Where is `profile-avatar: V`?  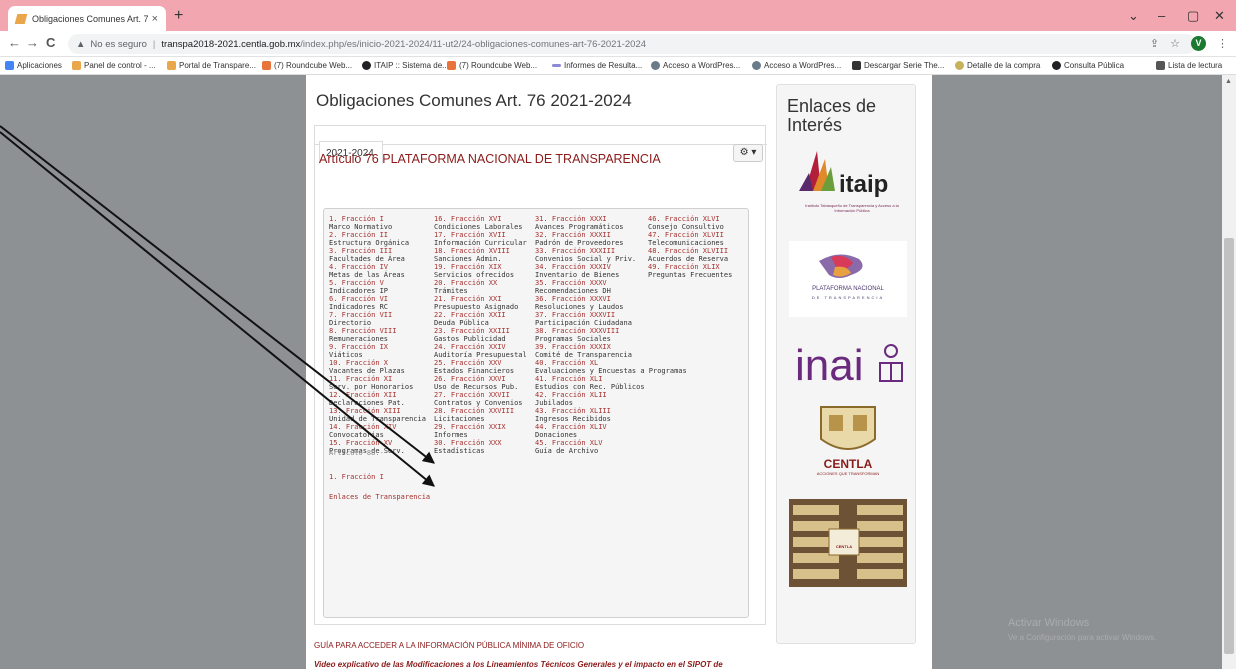
profile-avatar: V is located at coordinates (1198, 43).